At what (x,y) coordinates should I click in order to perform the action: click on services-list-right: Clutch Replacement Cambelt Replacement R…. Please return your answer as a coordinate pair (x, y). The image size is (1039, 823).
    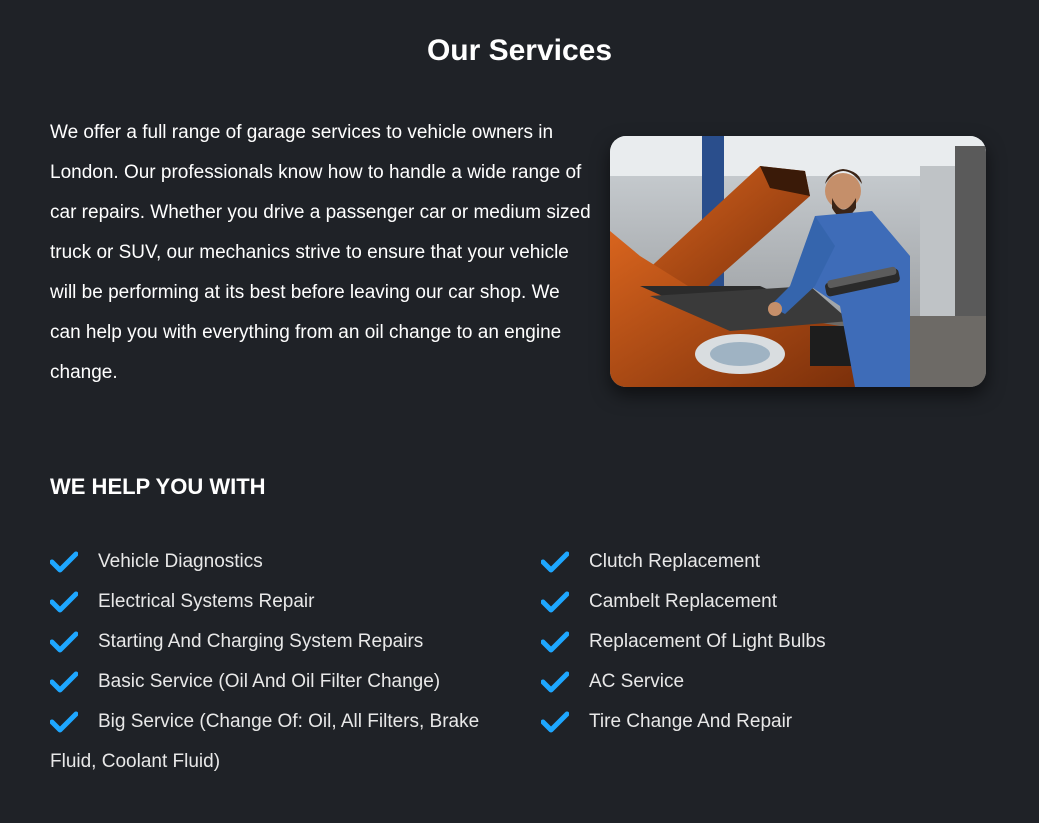
    Looking at the image, I should click on (761, 642).